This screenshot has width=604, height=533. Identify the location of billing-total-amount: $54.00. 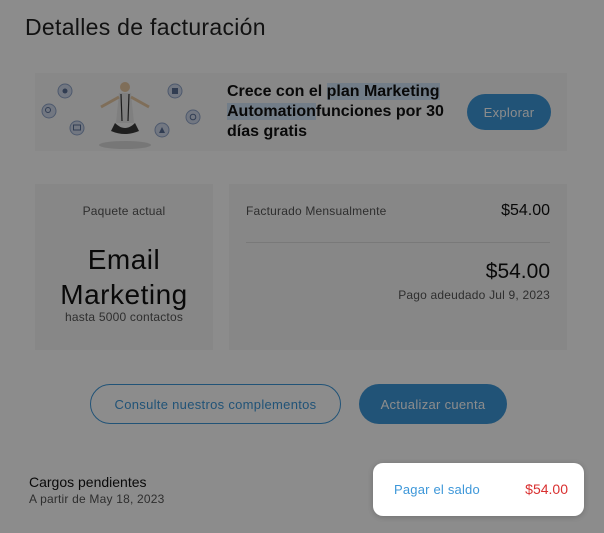
(517, 271).